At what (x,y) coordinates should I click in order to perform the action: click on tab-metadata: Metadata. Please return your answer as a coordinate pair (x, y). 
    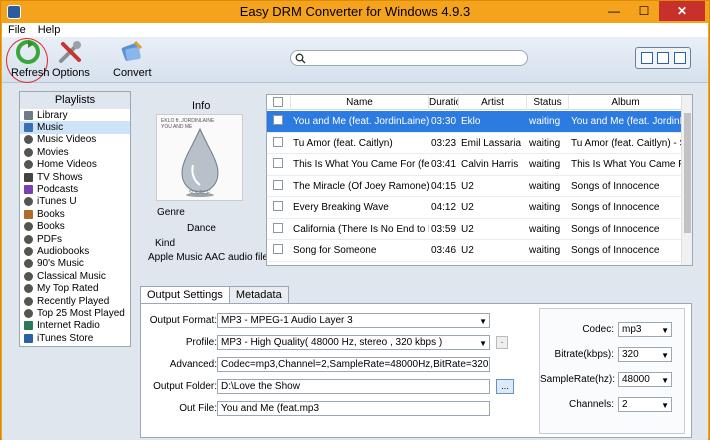
    Looking at the image, I should click on (258, 294).